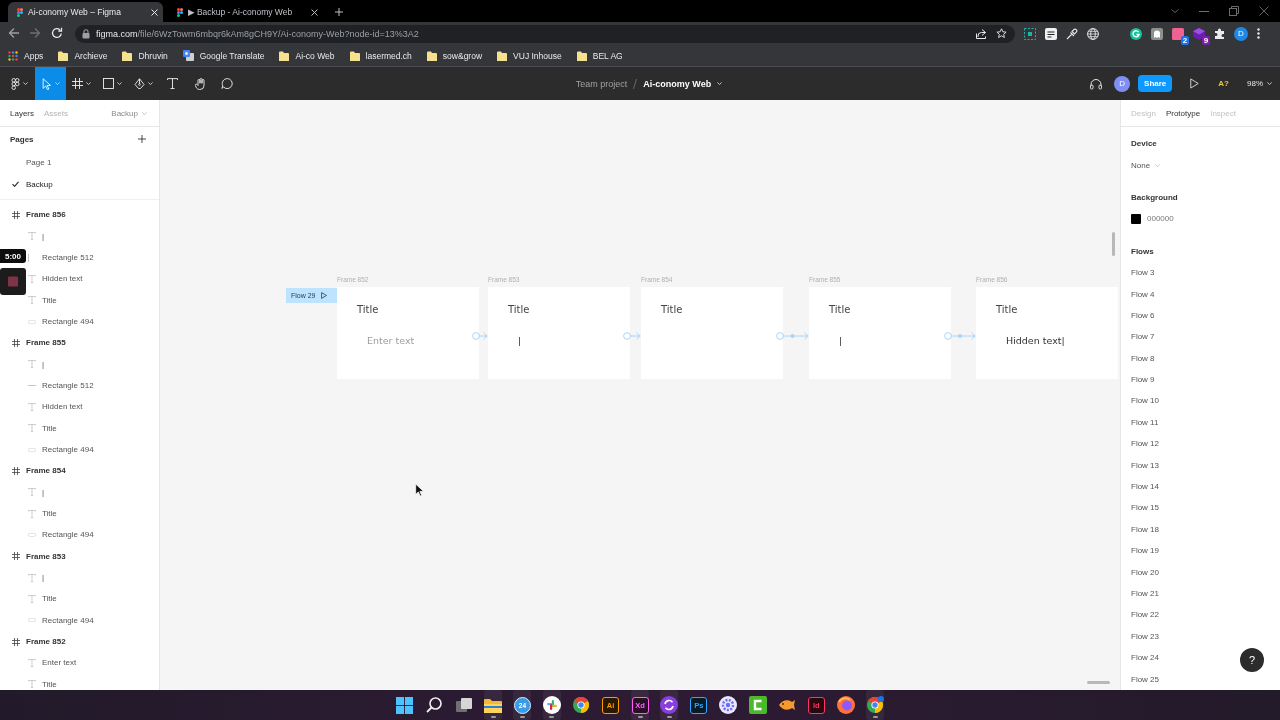 The height and width of the screenshot is (720, 1280). What do you see at coordinates (1219, 33) in the screenshot?
I see `puzzle-icon` at bounding box center [1219, 33].